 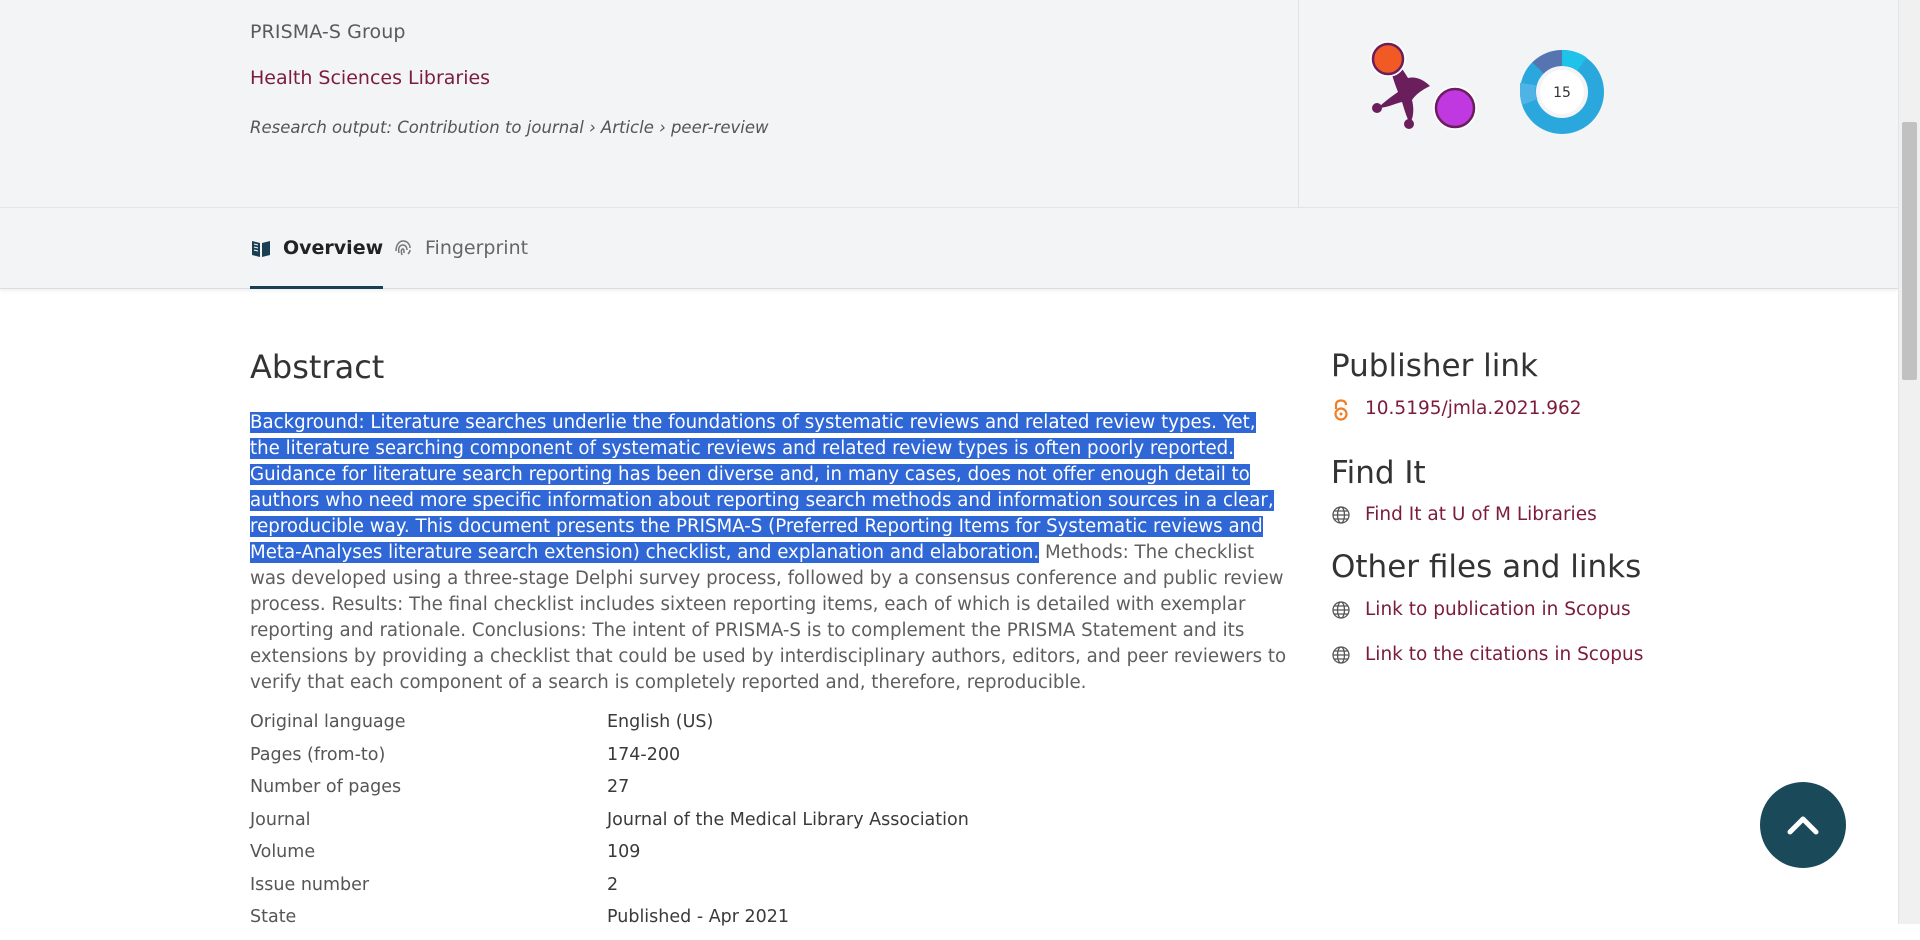 I want to click on tab-fingerprint-label: Fingerprint, so click(x=477, y=248).